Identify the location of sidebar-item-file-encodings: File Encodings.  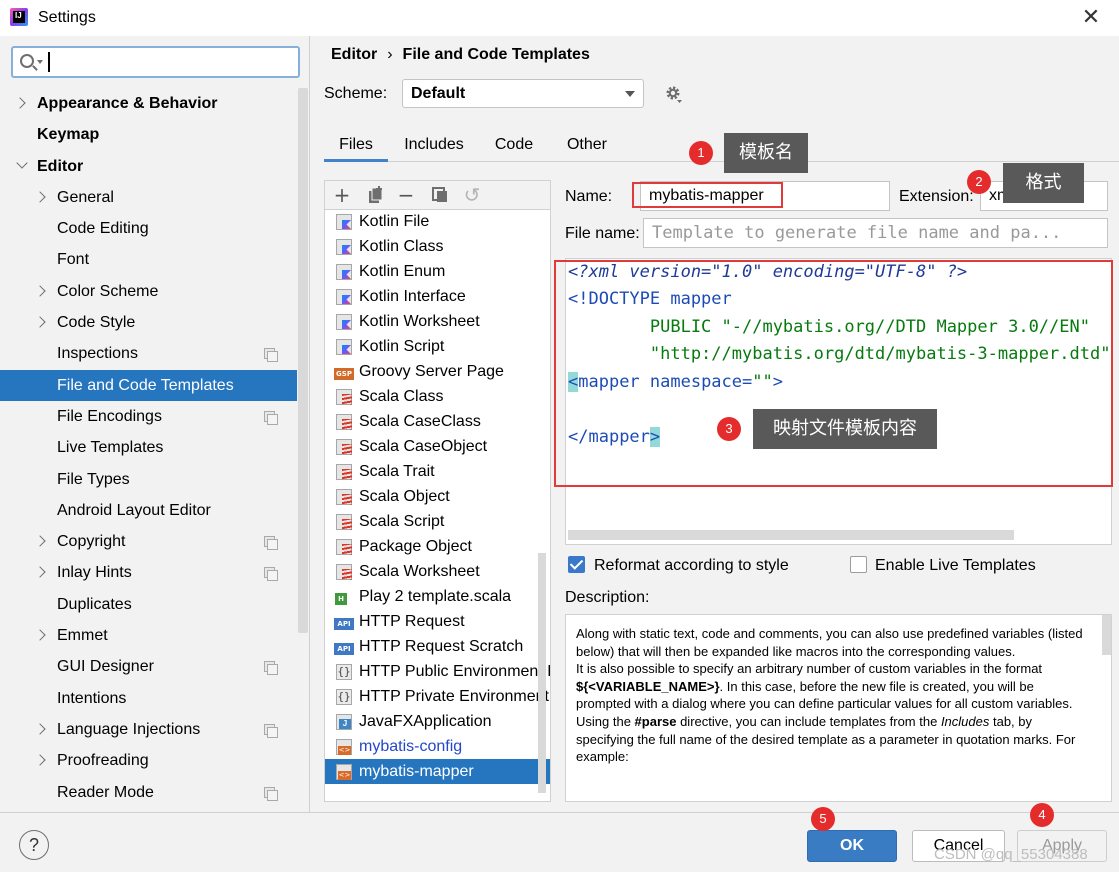
(148, 416).